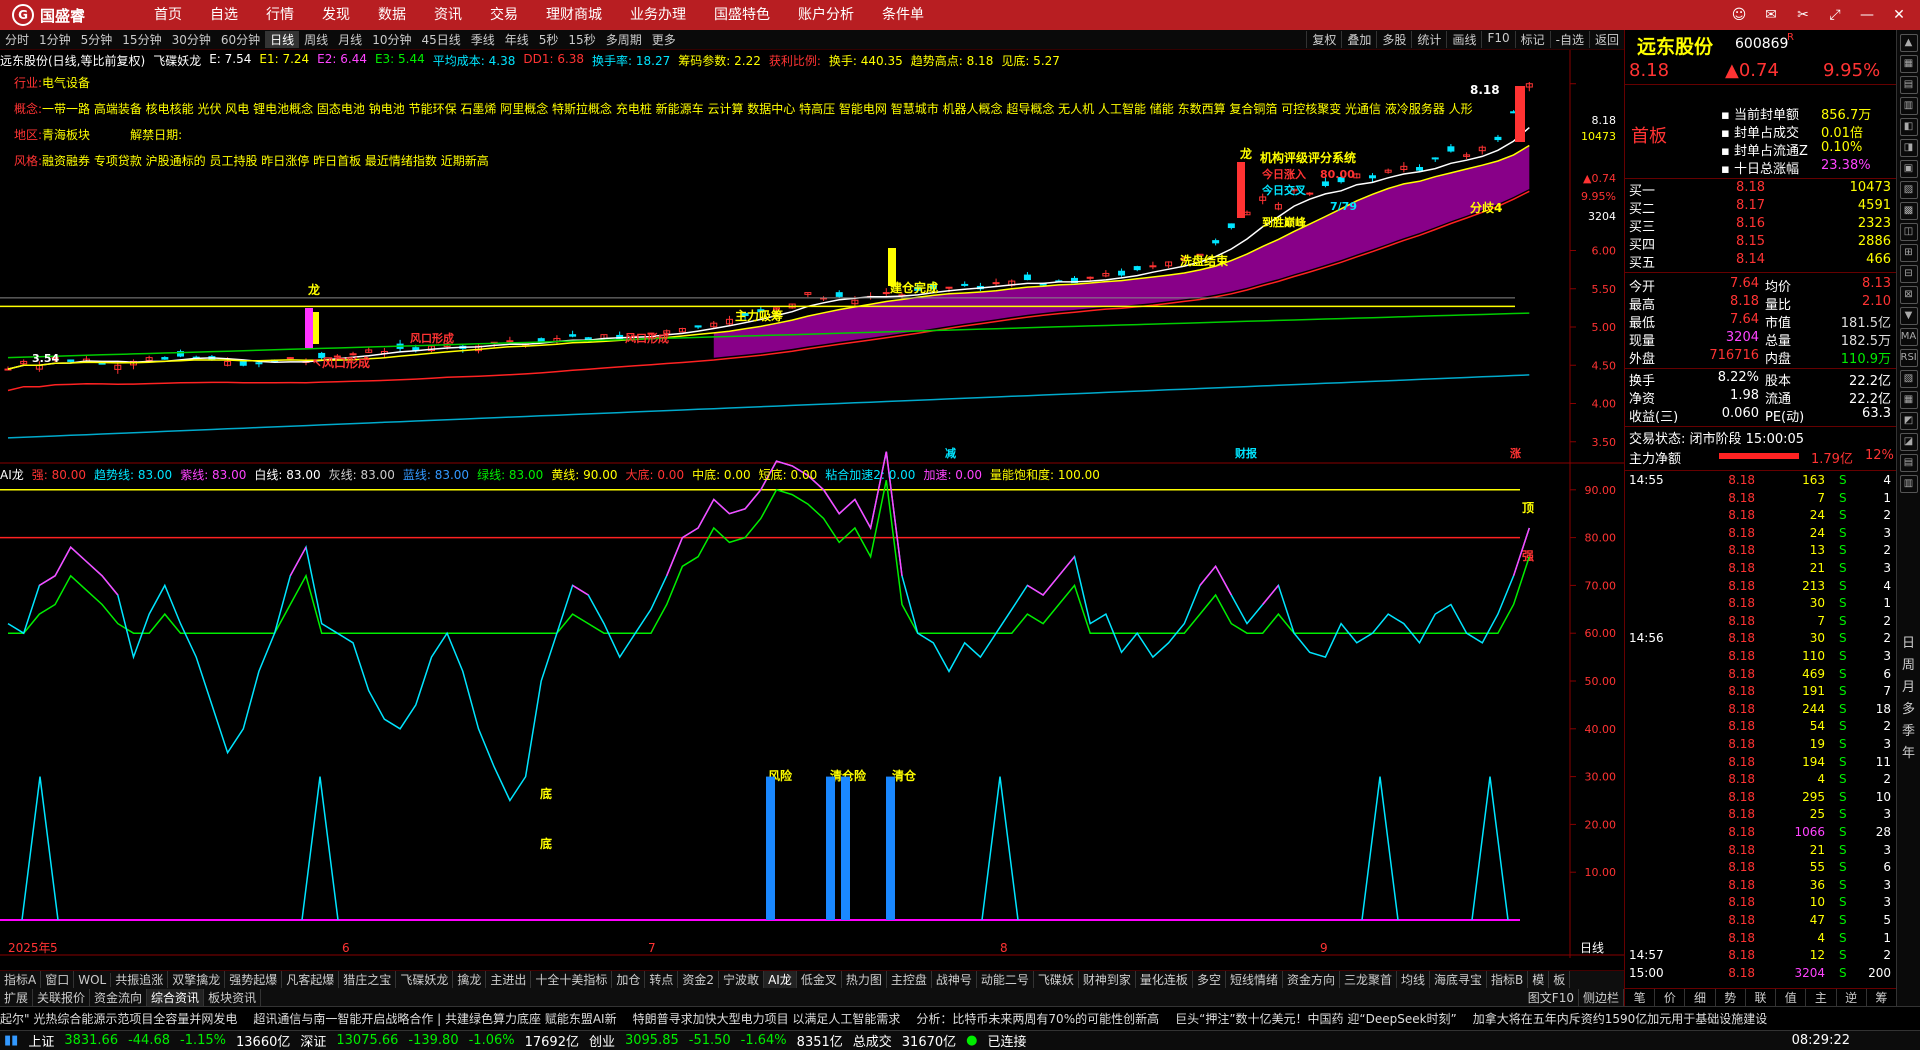 The height and width of the screenshot is (1050, 1920). Describe the element at coordinates (1164, 979) in the screenshot. I see `indicator-tab: 量化连板` at that location.